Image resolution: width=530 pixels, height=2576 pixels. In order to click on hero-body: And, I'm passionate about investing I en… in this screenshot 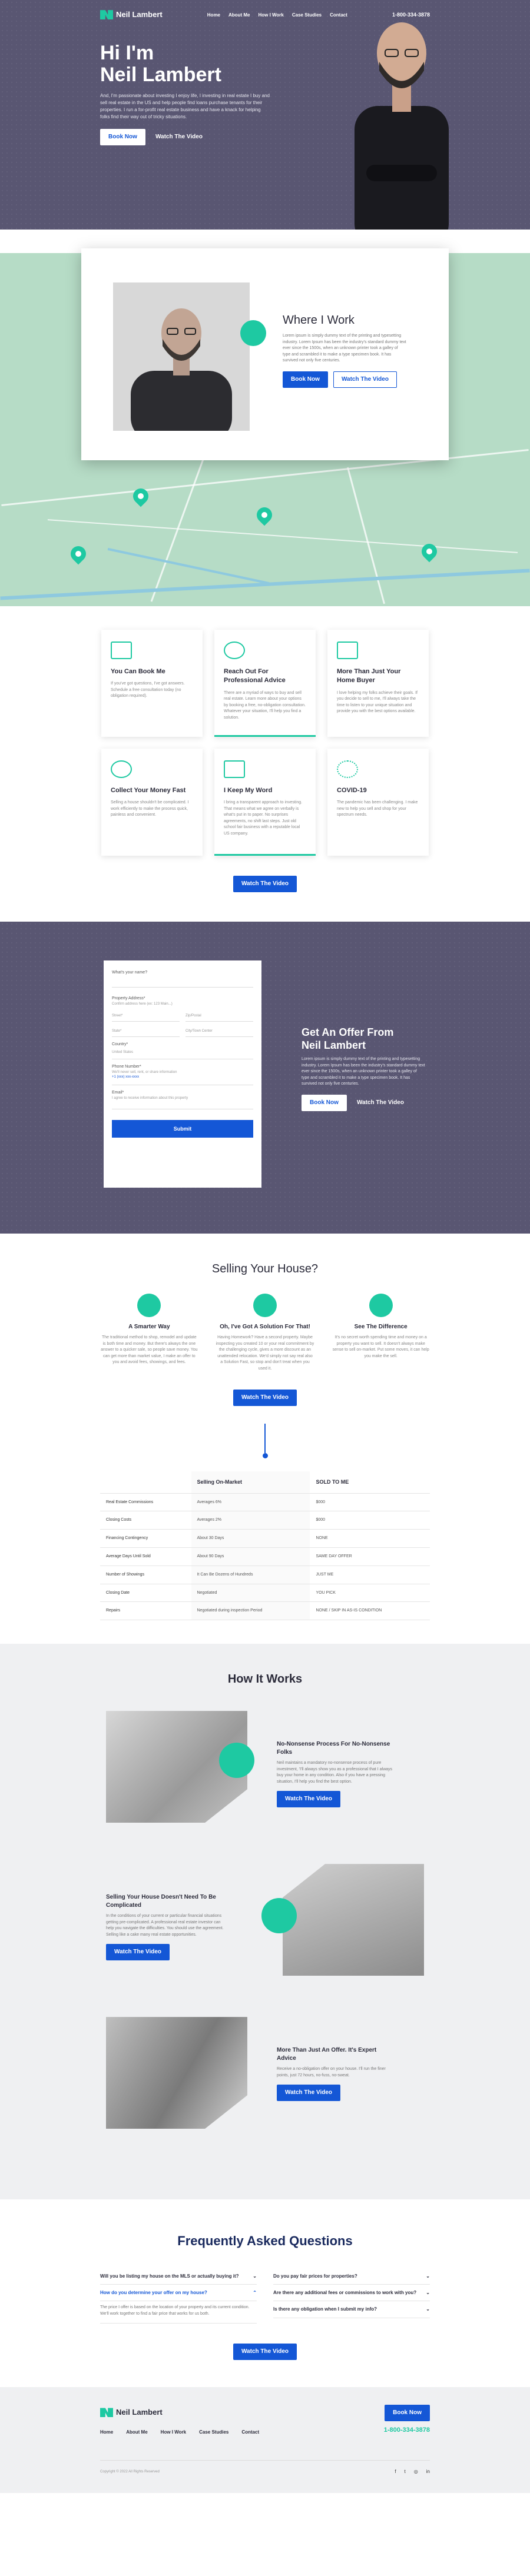, I will do `click(185, 105)`.